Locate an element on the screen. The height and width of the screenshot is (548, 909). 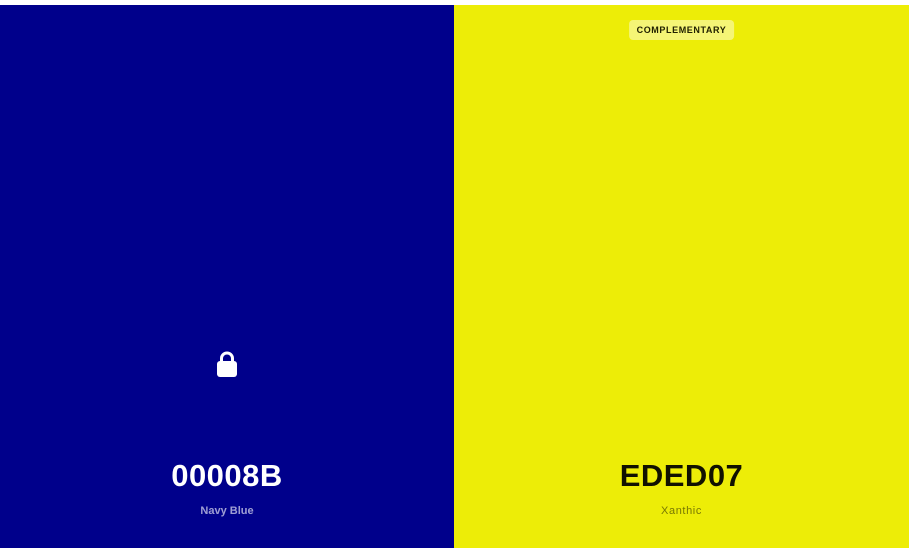
lock-icon is located at coordinates (227, 364).